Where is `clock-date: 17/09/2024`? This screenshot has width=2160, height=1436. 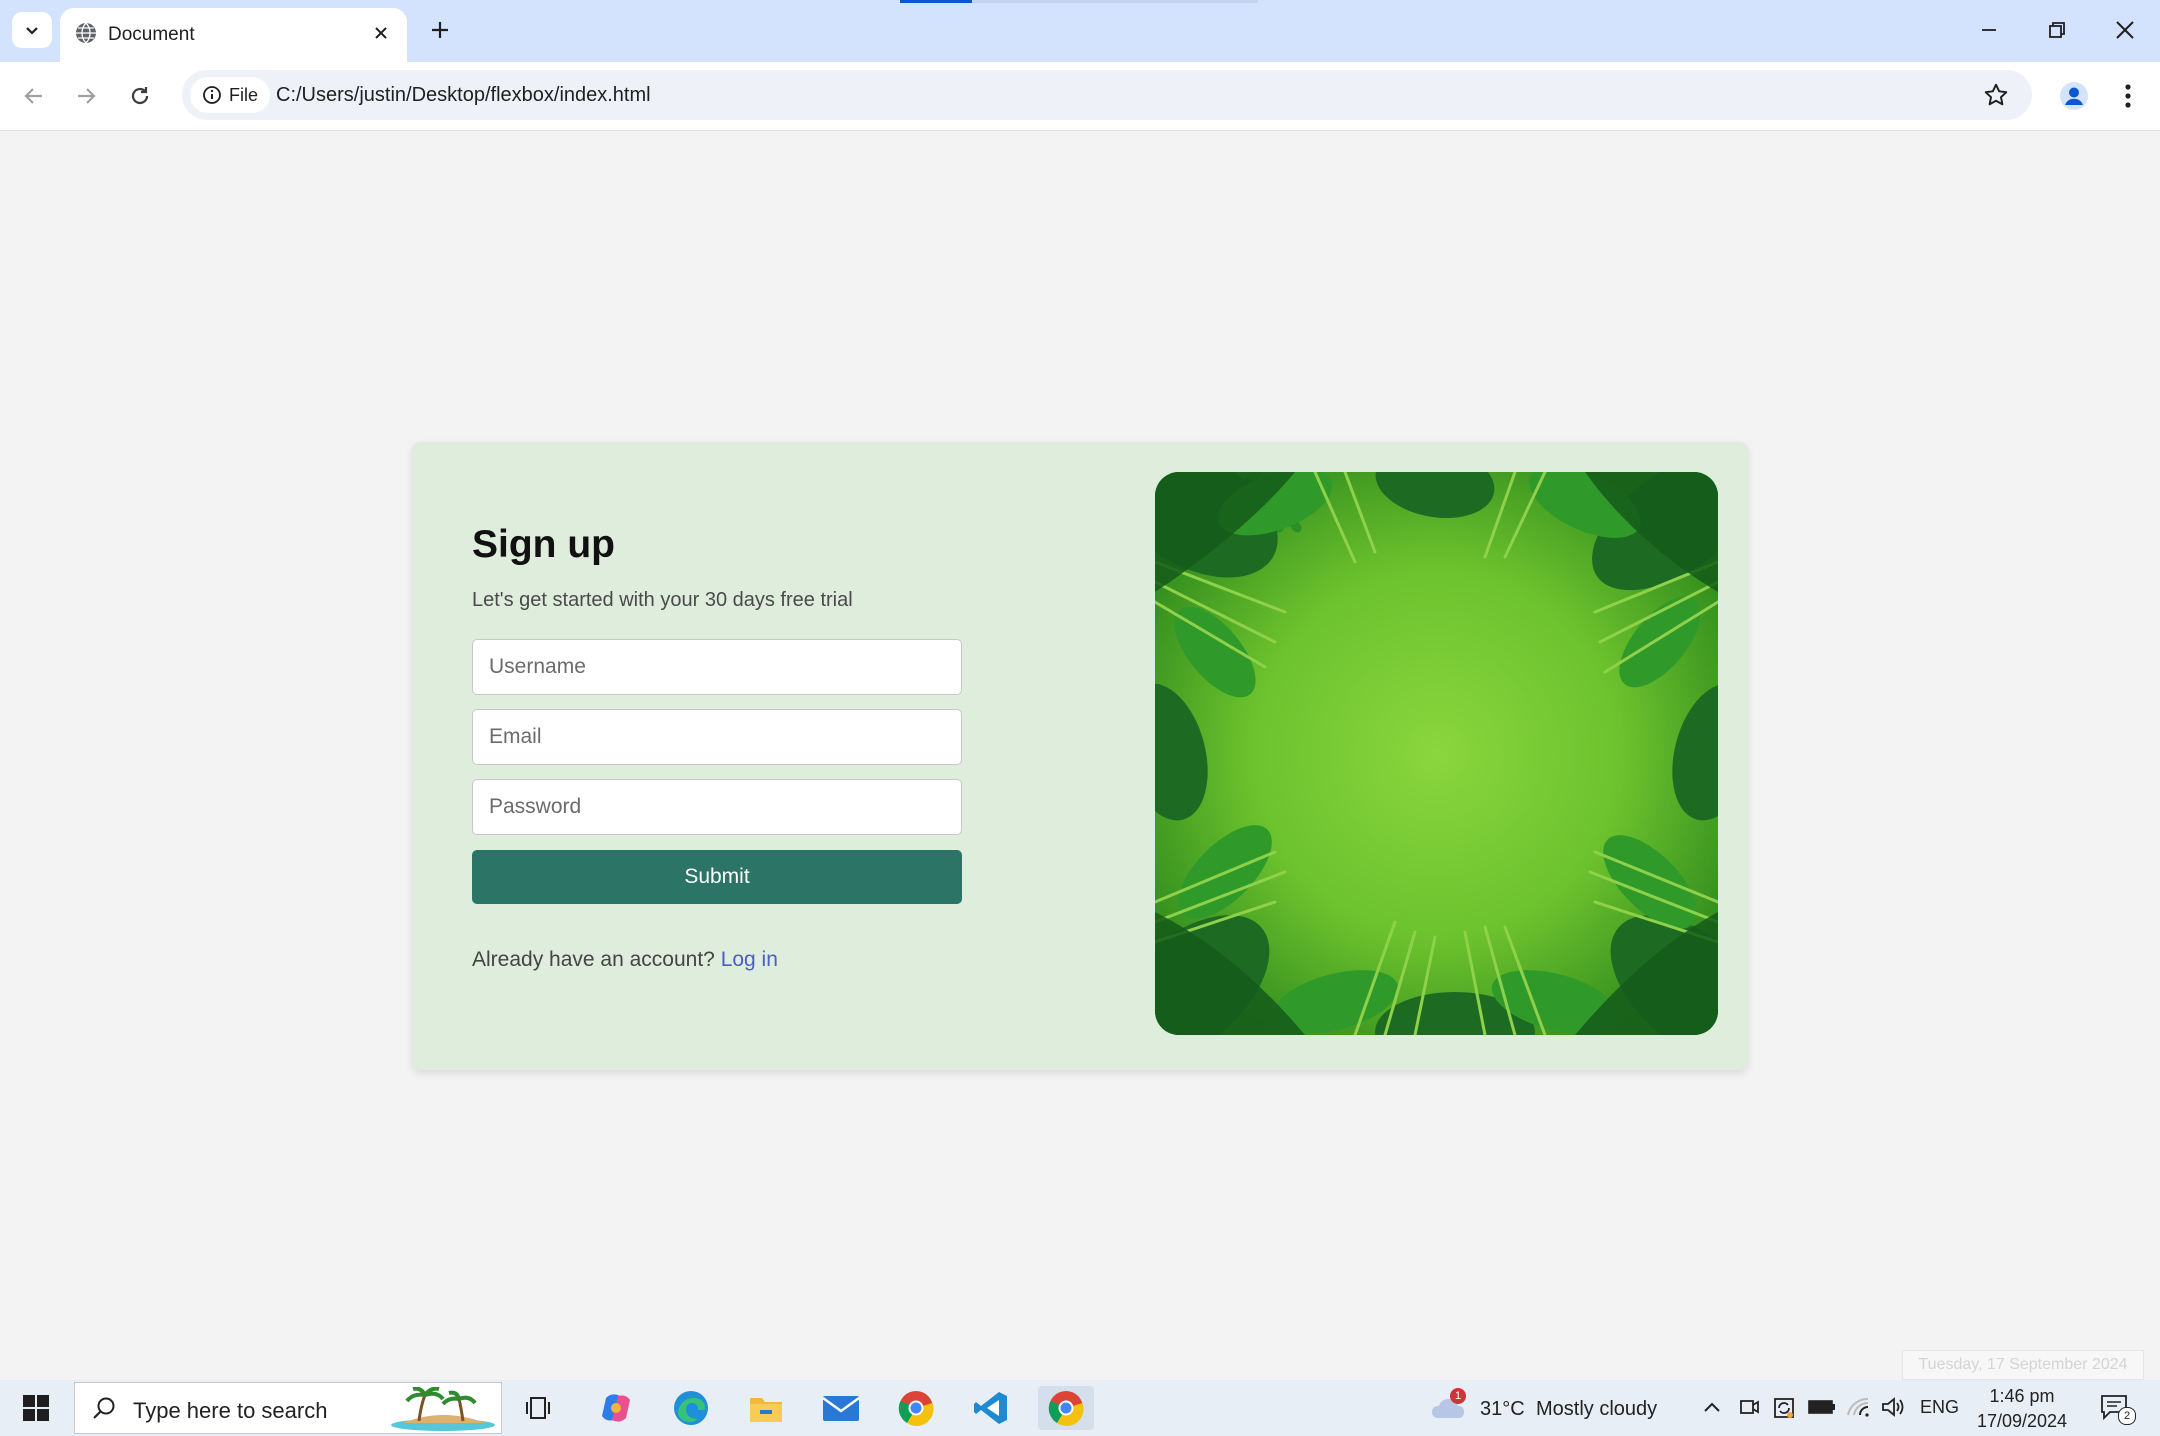
clock-date: 17/09/2024 is located at coordinates (2022, 1421).